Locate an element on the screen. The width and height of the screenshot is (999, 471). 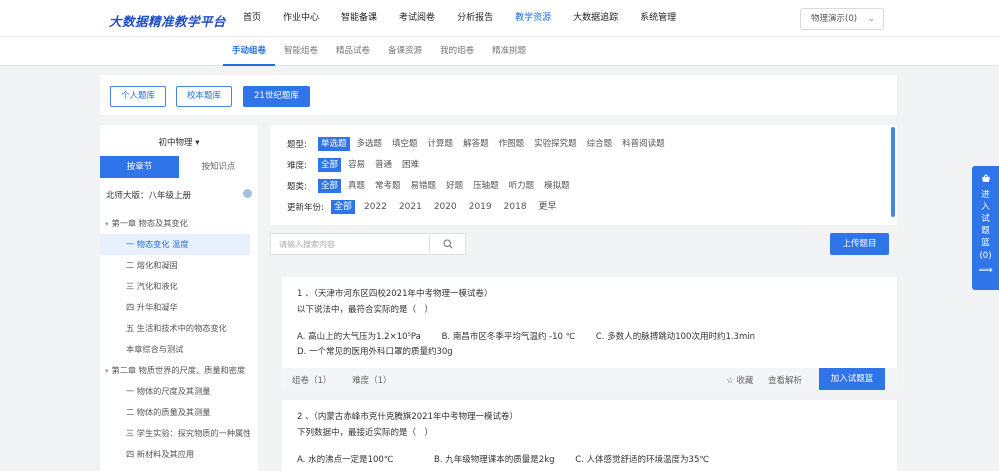
nav-item-3: 考试阅卷 is located at coordinates (417, 18).